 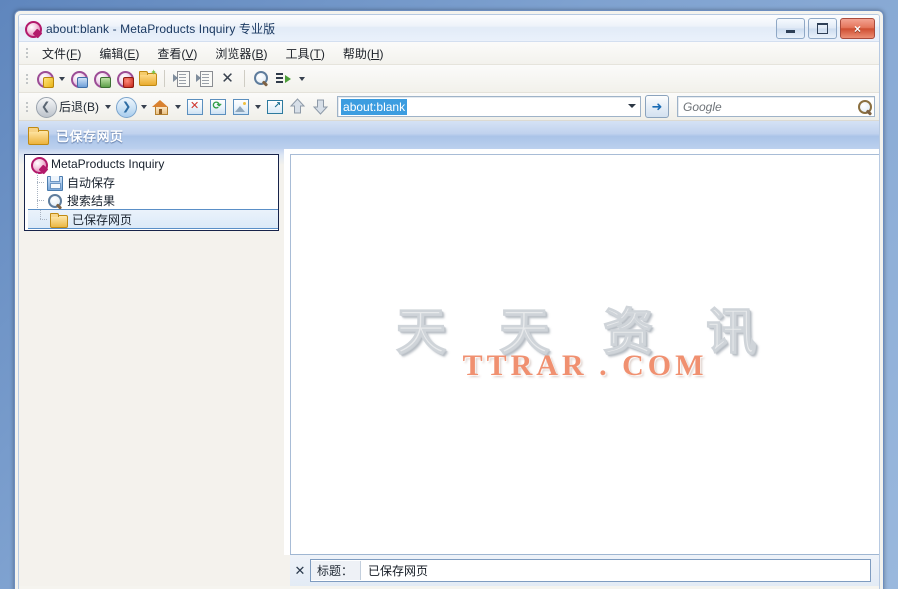 I want to click on back-button: ❮ 后退(B), so click(x=67, y=106).